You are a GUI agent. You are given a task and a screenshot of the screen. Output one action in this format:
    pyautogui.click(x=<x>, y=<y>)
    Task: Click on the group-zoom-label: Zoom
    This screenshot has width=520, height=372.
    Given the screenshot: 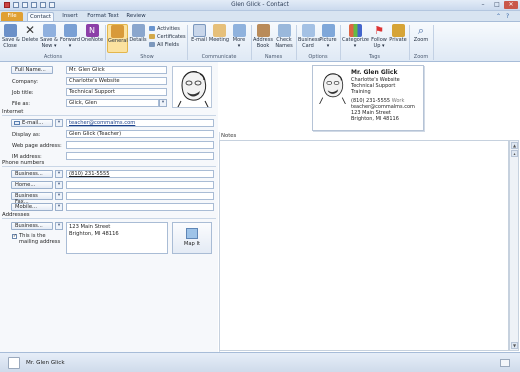 What is the action you would take?
    pyautogui.click(x=421, y=57)
    